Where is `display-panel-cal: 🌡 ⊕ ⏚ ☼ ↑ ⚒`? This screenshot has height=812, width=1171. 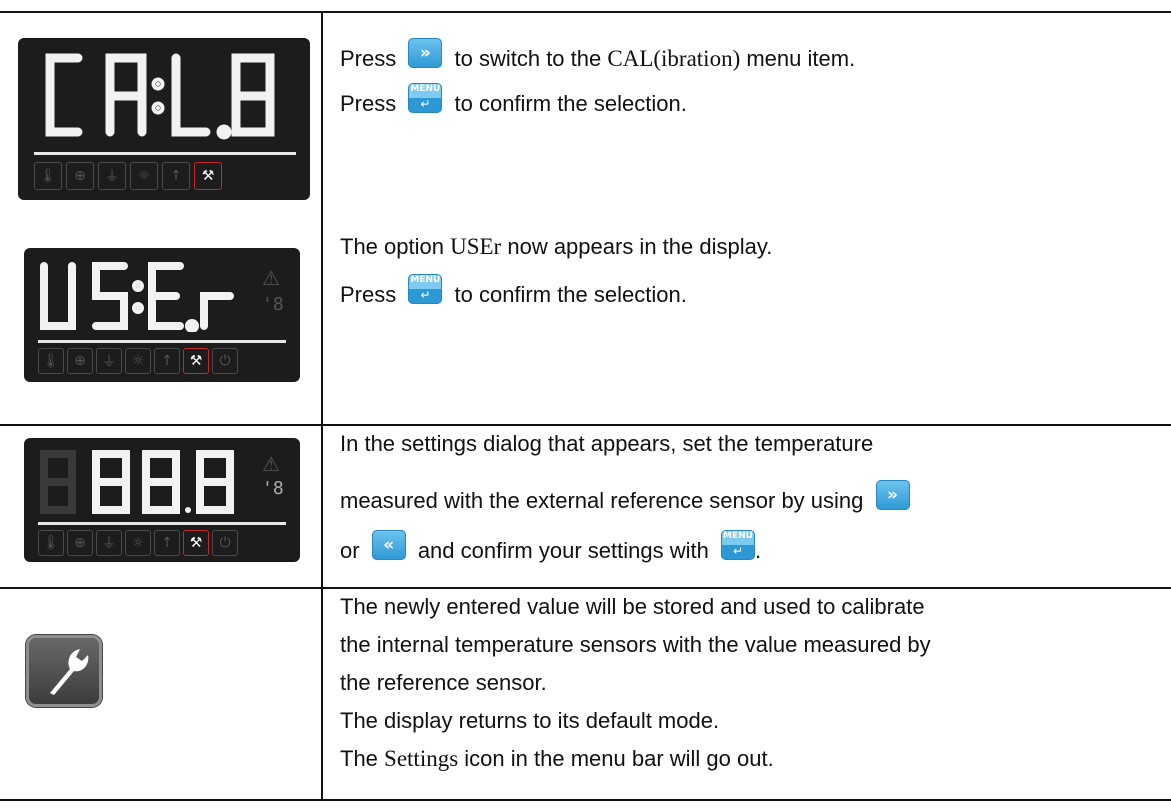
display-panel-cal: 🌡 ⊕ ⏚ ☼ ↑ ⚒ is located at coordinates (164, 119).